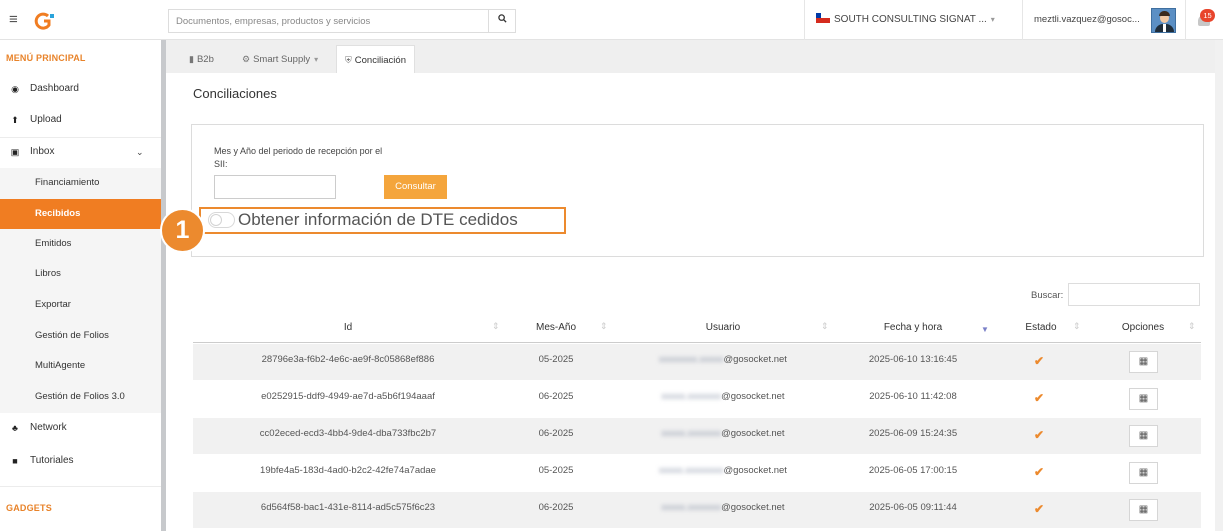  What do you see at coordinates (985, 329) in the screenshot?
I see `sort-desc-icon: ▼` at bounding box center [985, 329].